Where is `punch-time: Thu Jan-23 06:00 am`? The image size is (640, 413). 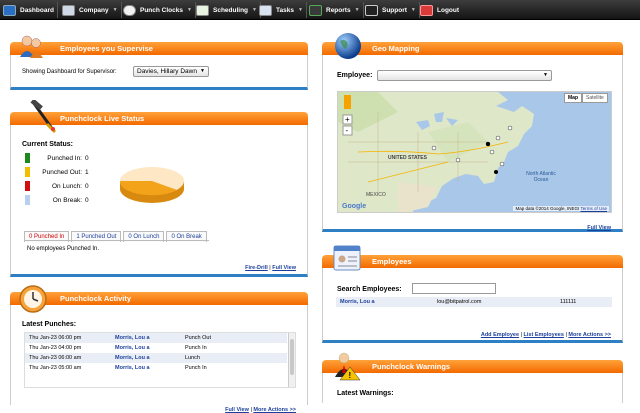 punch-time: Thu Jan-23 06:00 am is located at coordinates (55, 358).